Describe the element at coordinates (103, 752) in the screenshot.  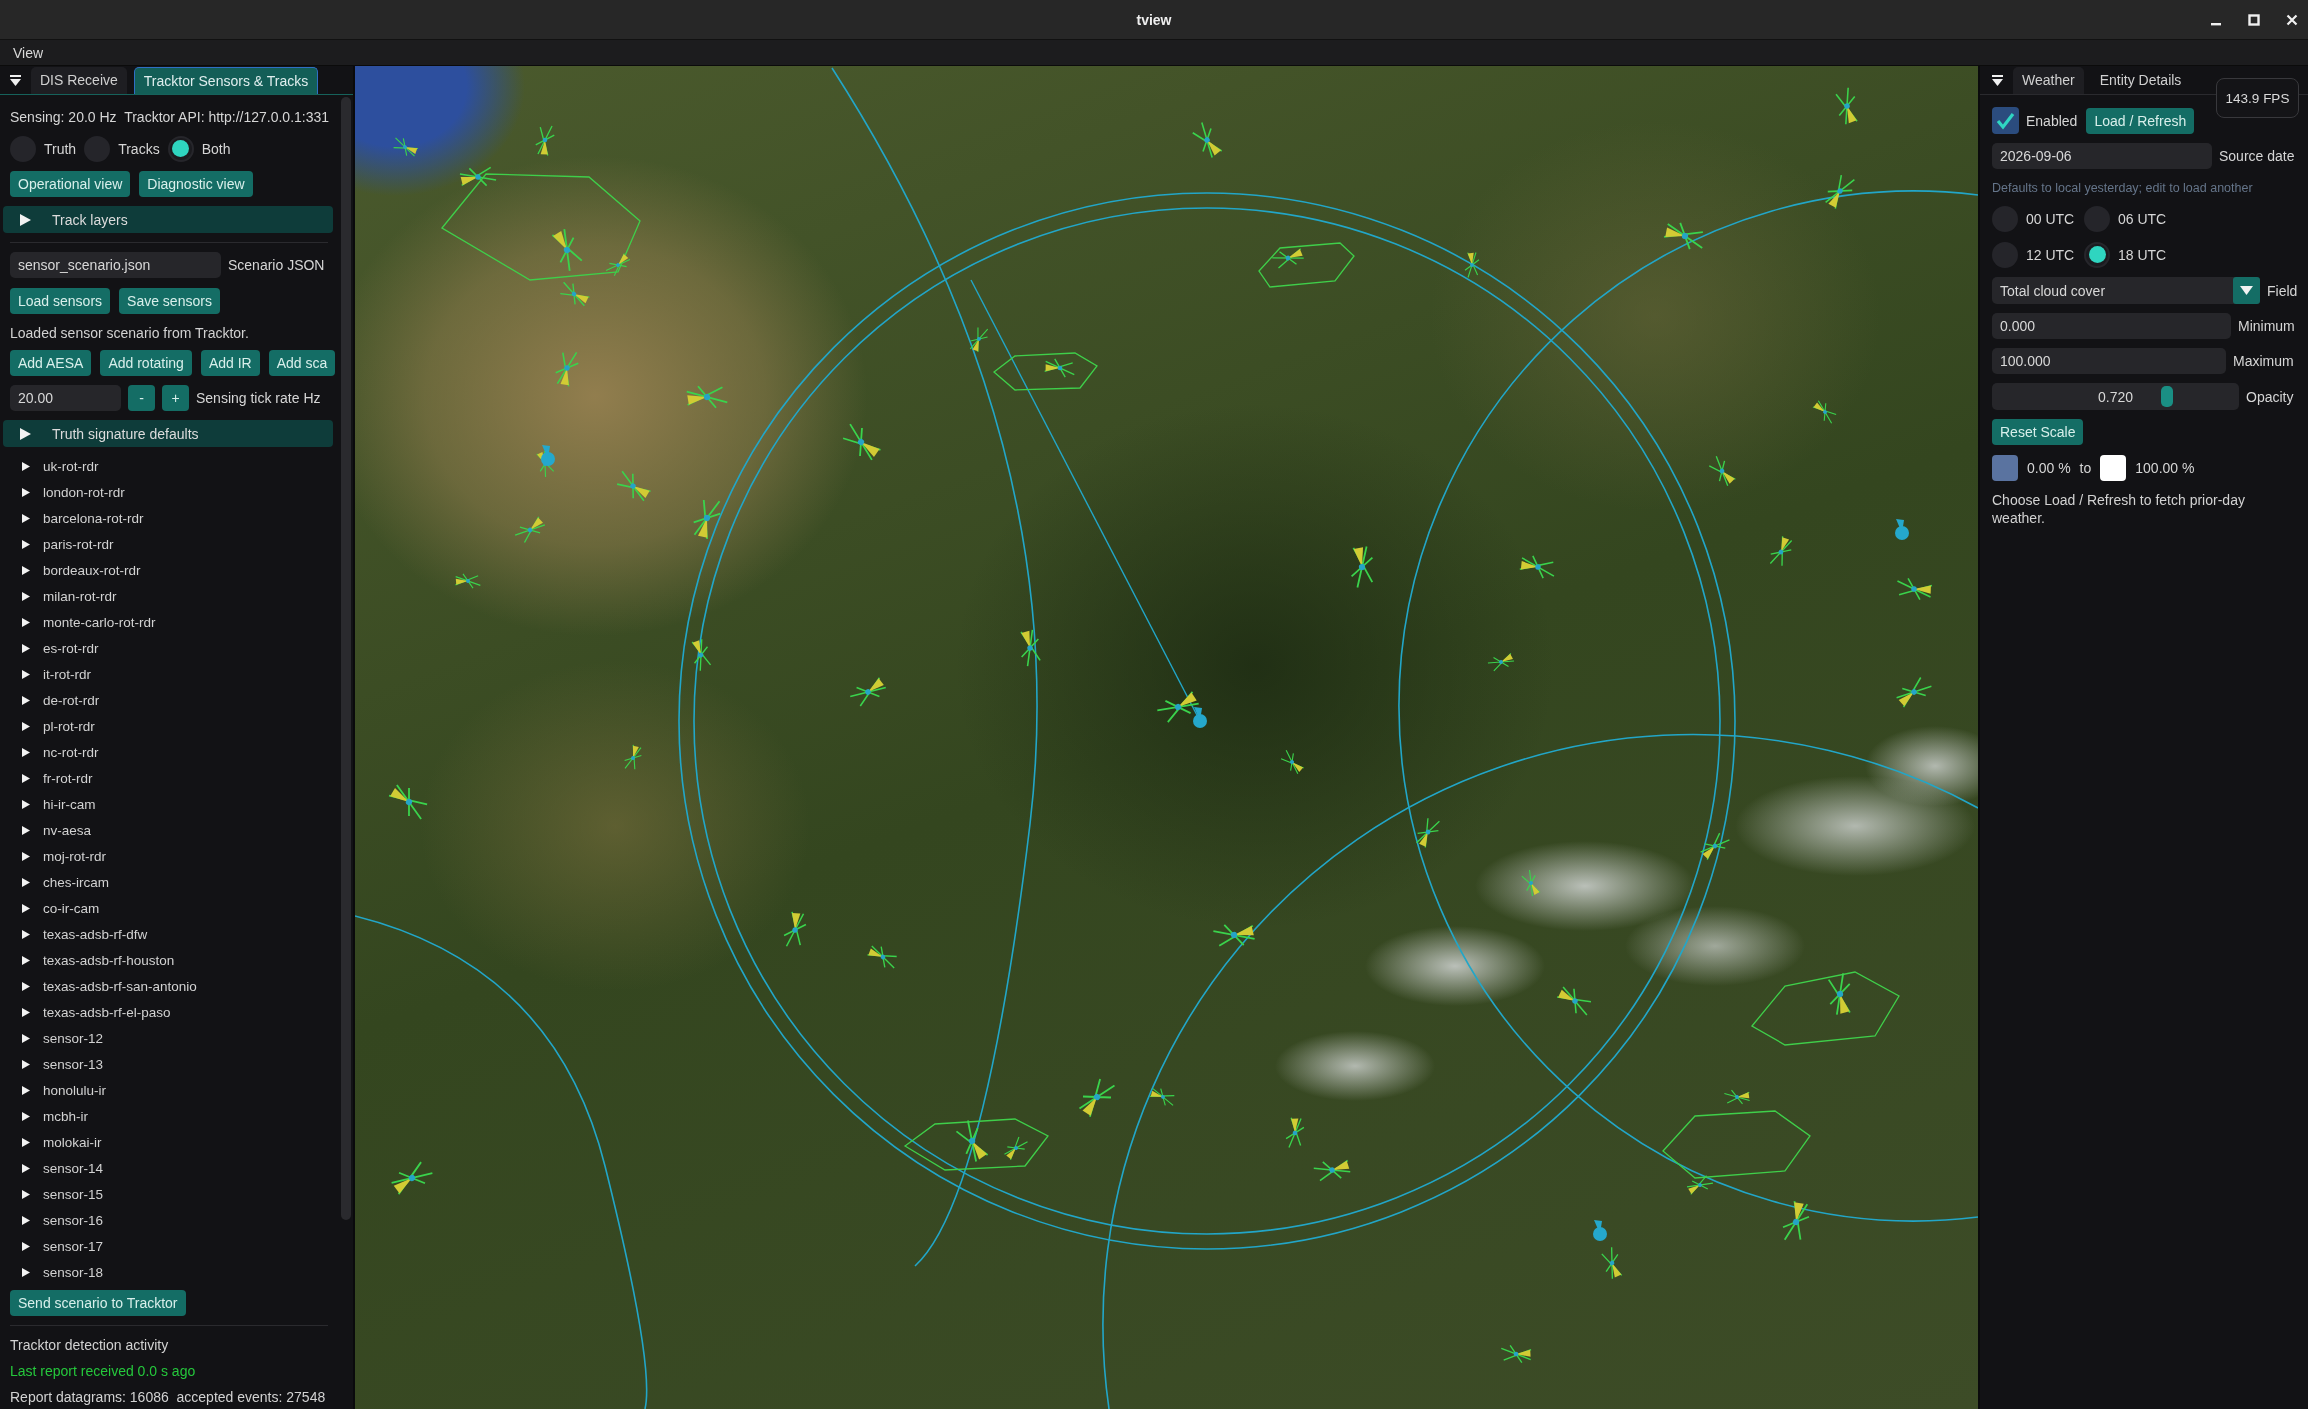
I see `sensor-tree-item: nc-rot-rdr` at that location.